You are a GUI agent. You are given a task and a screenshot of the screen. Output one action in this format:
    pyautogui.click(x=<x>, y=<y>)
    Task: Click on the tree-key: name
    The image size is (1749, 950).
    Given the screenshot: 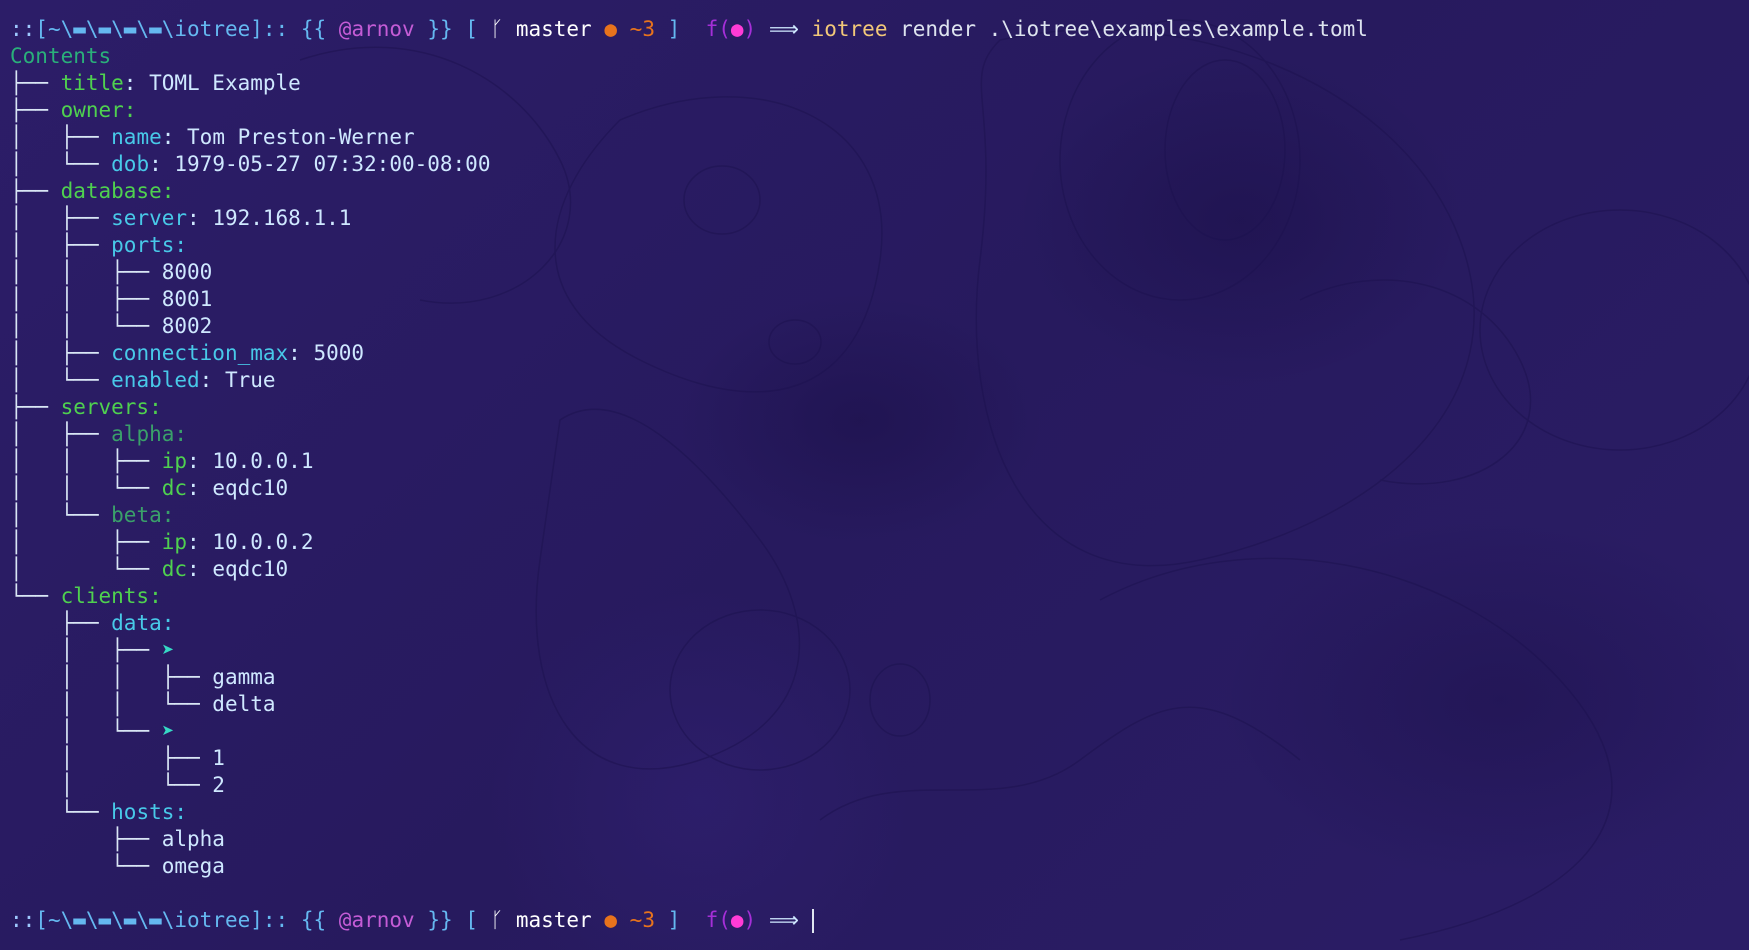 What is the action you would take?
    pyautogui.click(x=136, y=137)
    